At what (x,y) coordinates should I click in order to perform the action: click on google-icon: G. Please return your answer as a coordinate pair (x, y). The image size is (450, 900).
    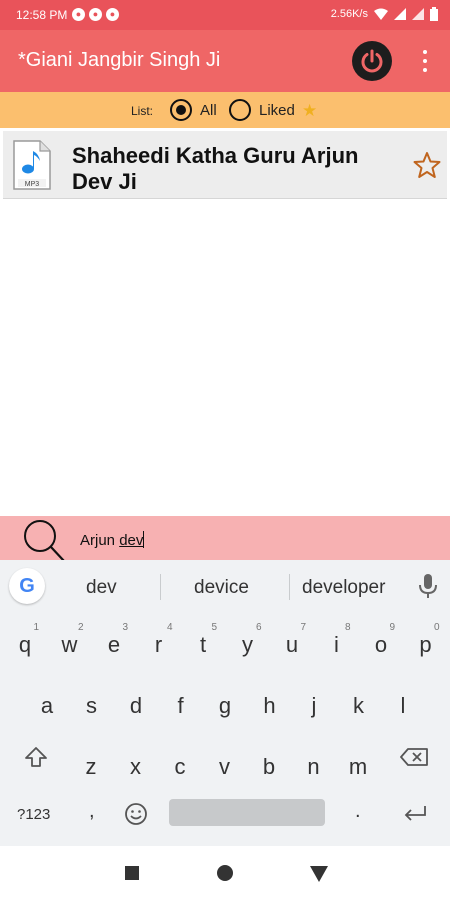
    Looking at the image, I should click on (27, 586).